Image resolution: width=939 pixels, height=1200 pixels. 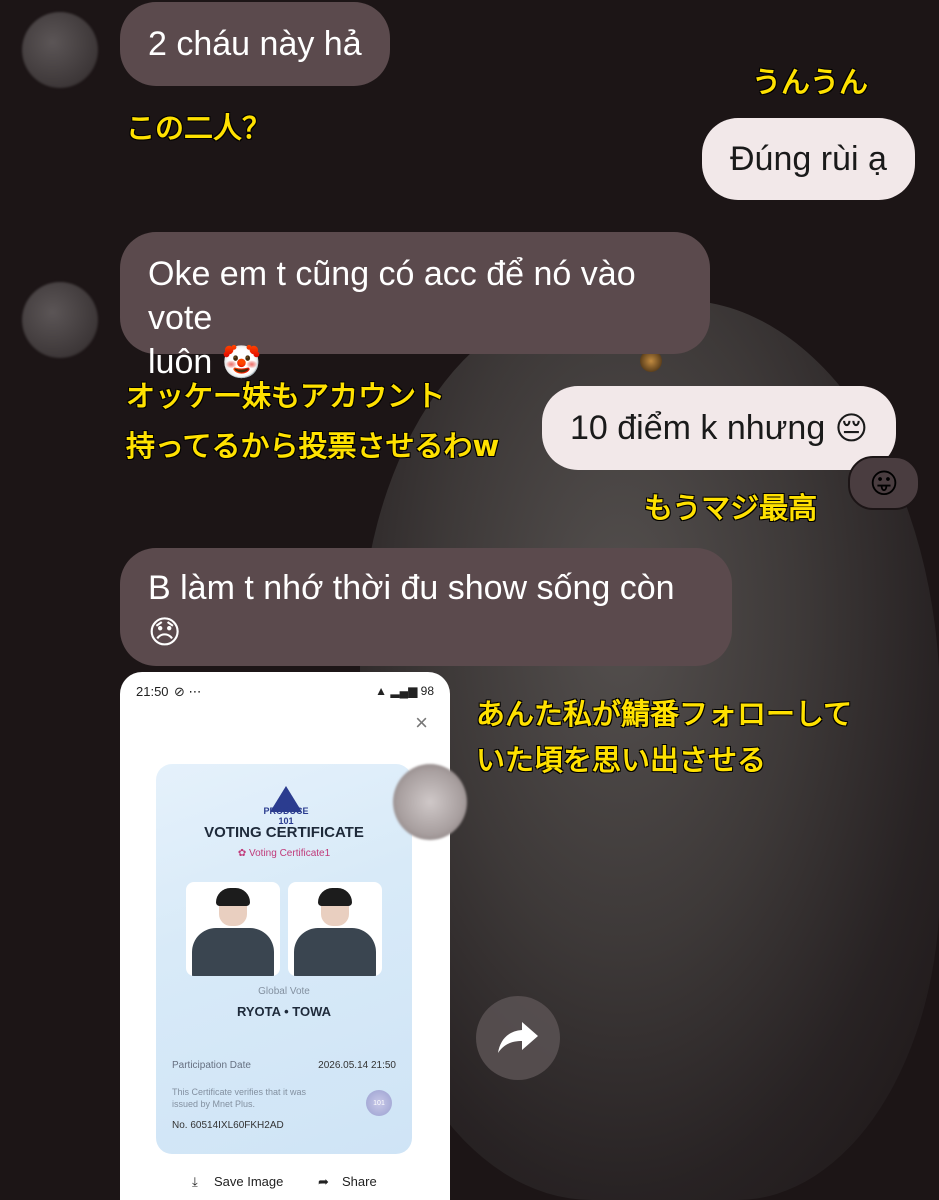 I want to click on tongue-emoji-icon: 😛, so click(x=884, y=483).